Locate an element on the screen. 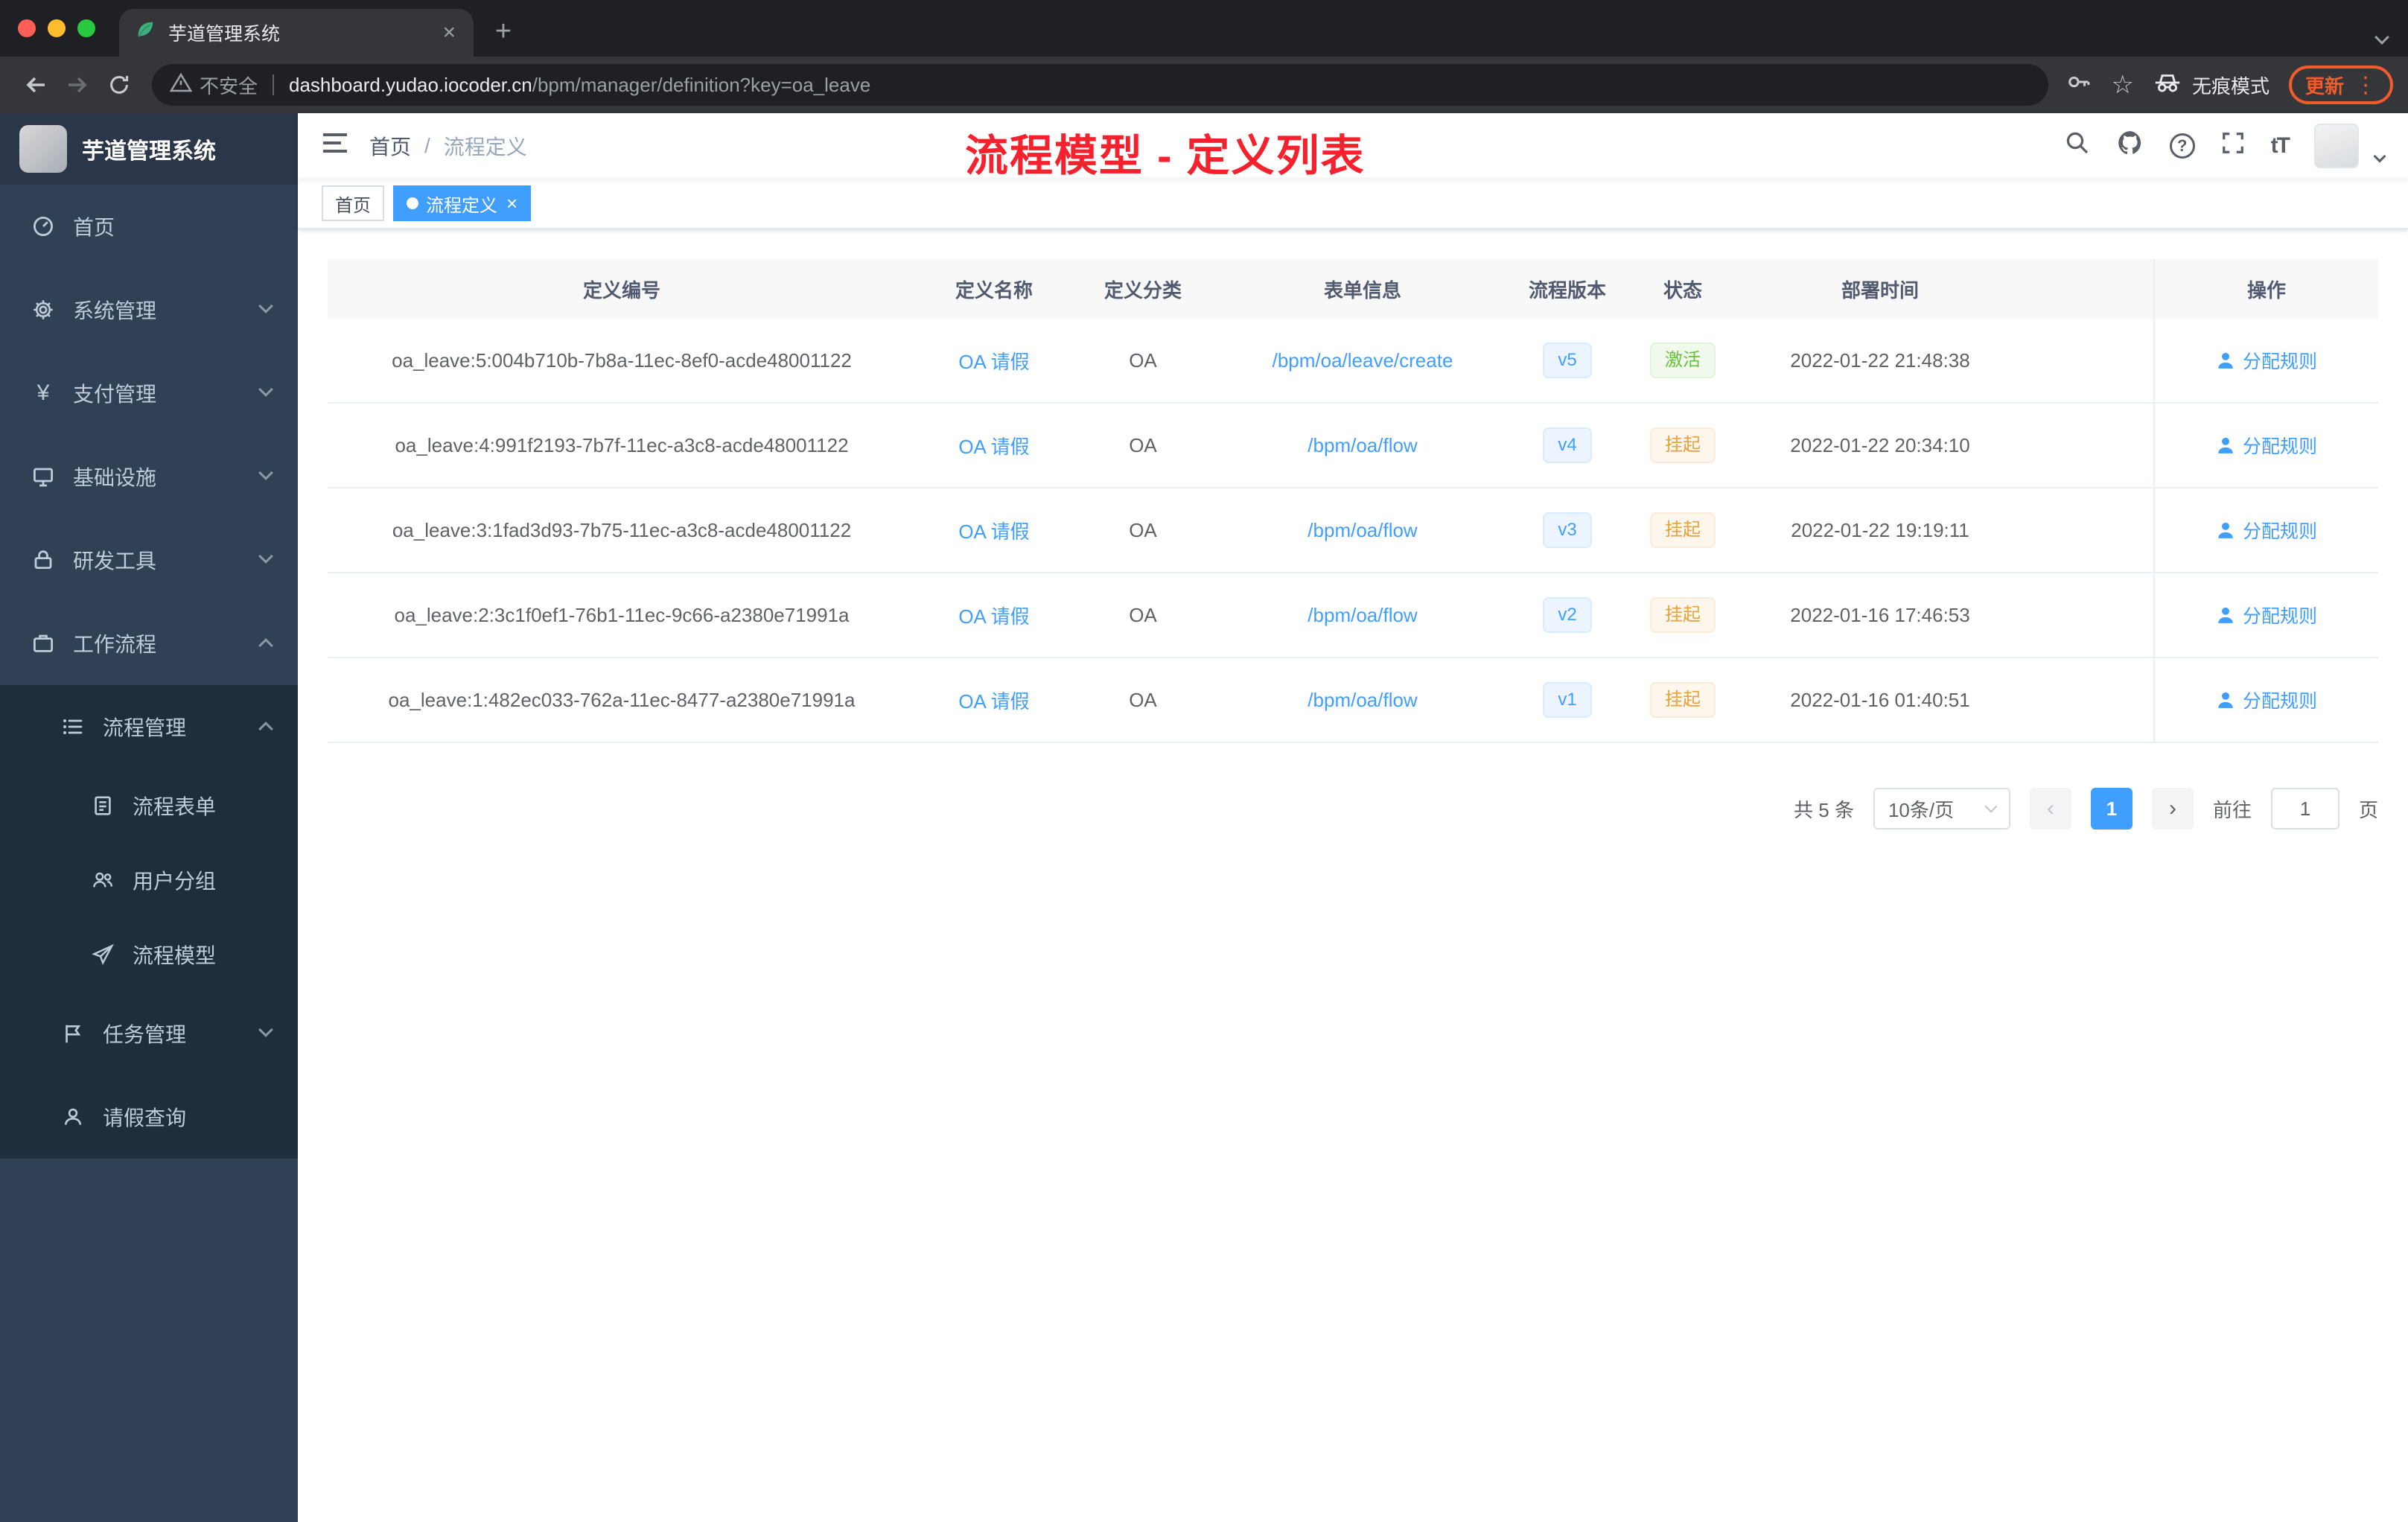 This screenshot has height=1522, width=2408. form-info-link: /bpm/oa/leave/create is located at coordinates (1363, 360).